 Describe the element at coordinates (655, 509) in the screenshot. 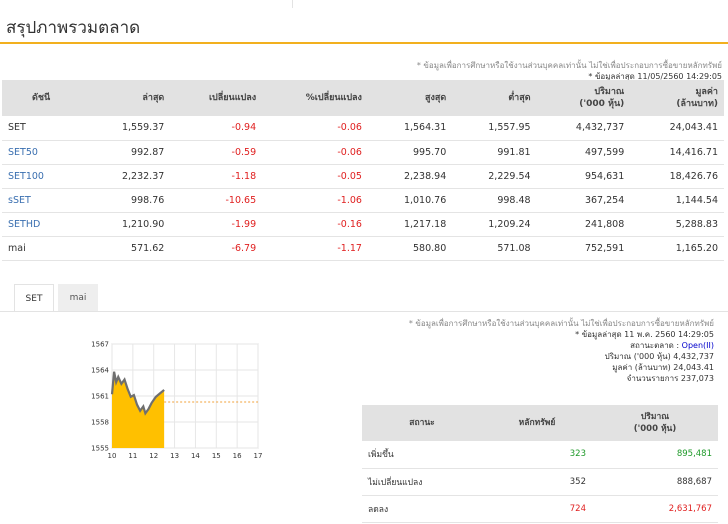

I see `cell-volume: 2,631,767` at that location.